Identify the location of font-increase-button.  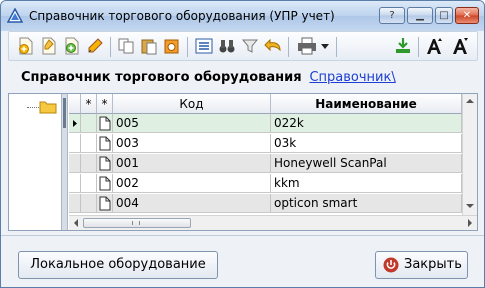
(435, 46).